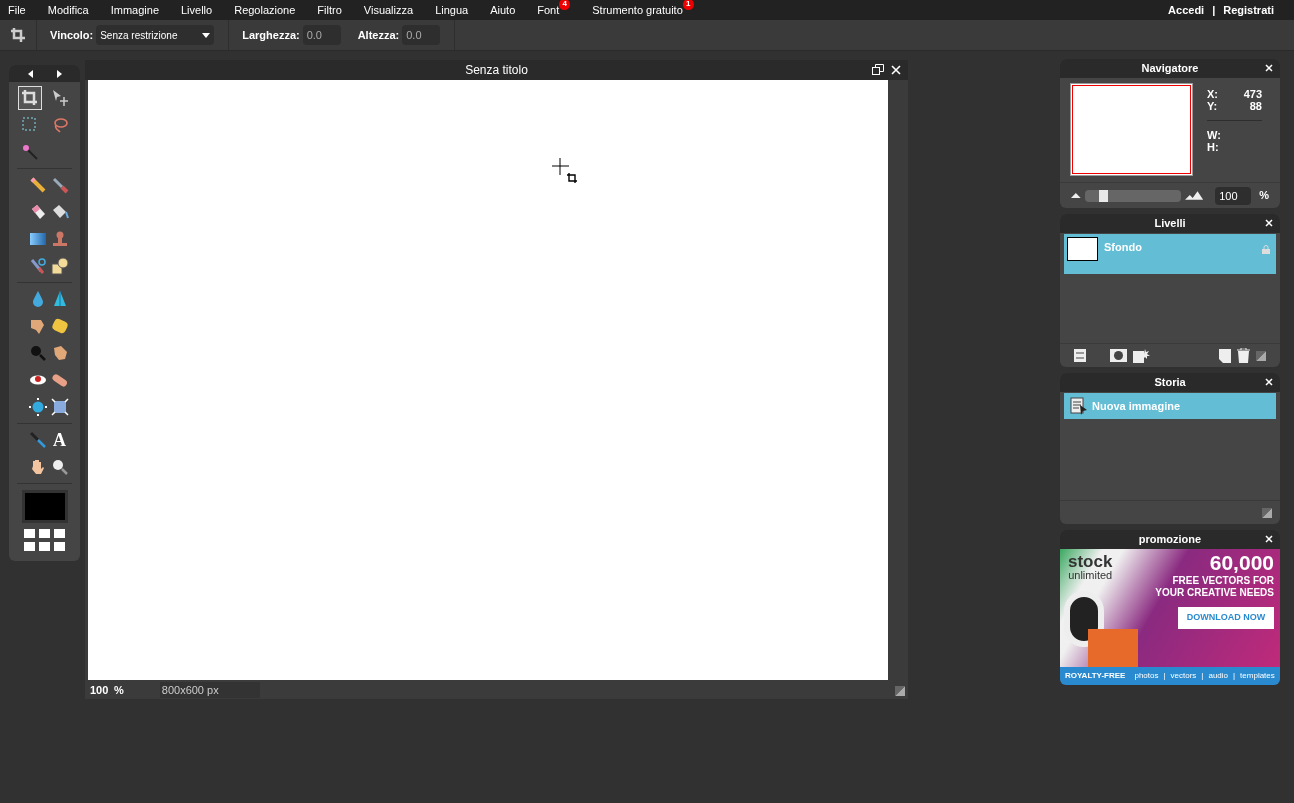 The image size is (1294, 803). What do you see at coordinates (1079, 406) in the screenshot?
I see `document-arrow-icon` at bounding box center [1079, 406].